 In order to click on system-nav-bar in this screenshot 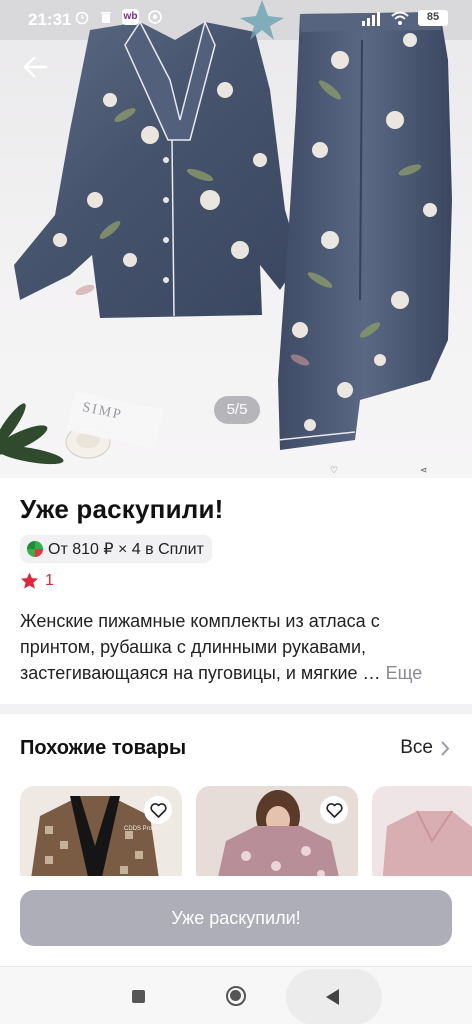, I will do `click(236, 995)`.